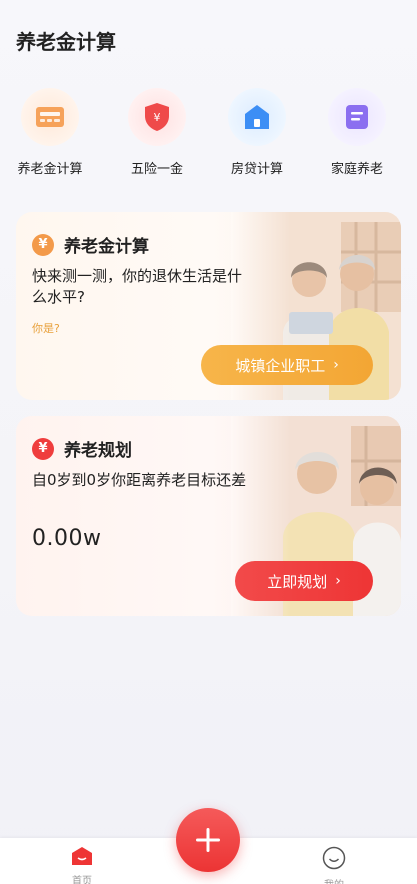  I want to click on quick-nav: 养老金计算 ¥ 五险一金 房贷计算 家庭养老, so click(208, 138).